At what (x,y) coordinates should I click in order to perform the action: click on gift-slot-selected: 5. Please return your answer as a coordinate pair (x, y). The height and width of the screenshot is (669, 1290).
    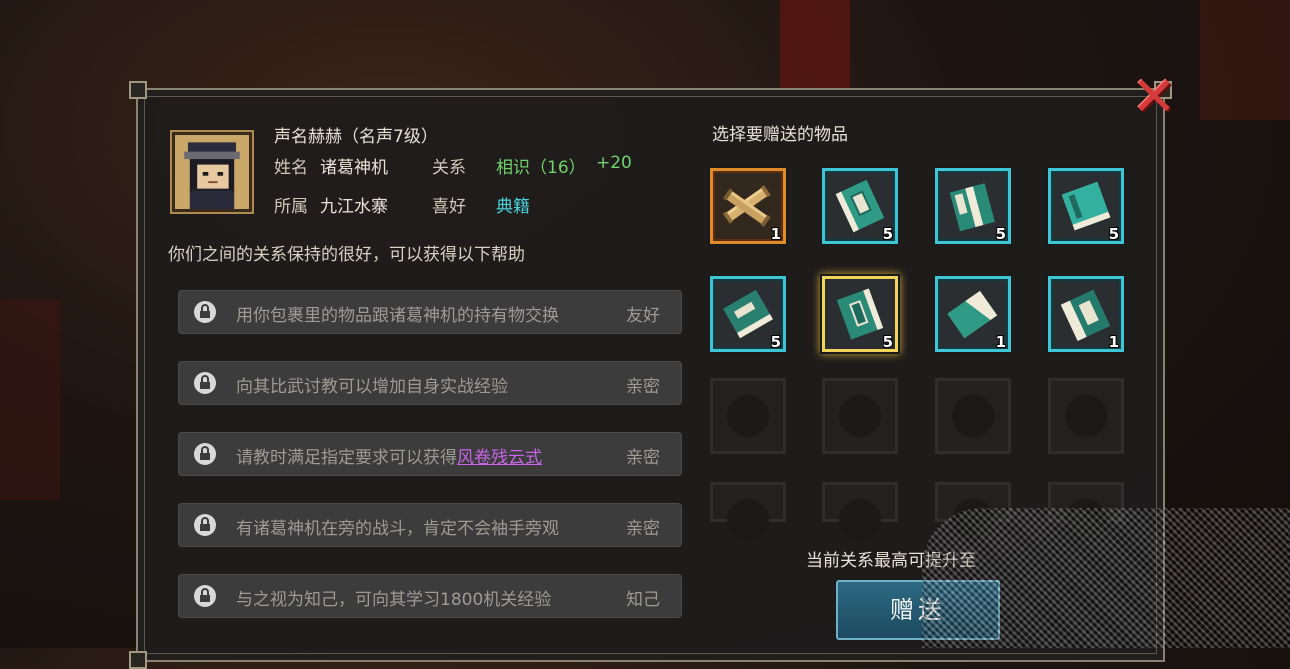
    Looking at the image, I should click on (860, 314).